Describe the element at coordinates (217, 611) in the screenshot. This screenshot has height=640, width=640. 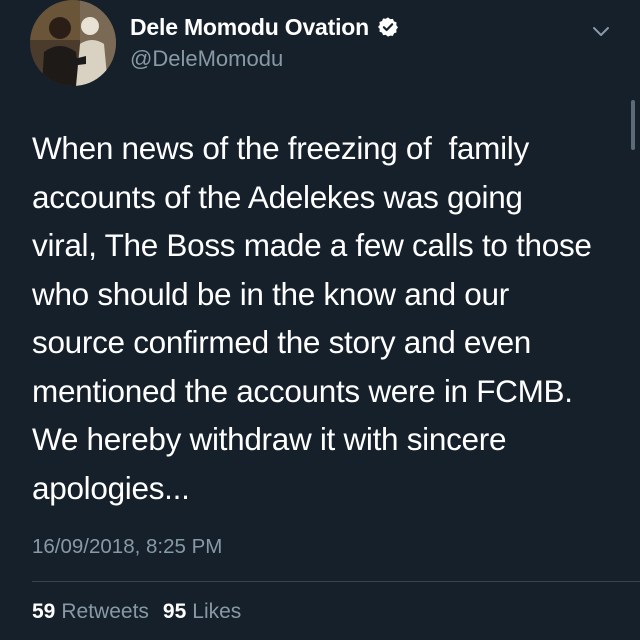
I see `likes-label: Likes` at that location.